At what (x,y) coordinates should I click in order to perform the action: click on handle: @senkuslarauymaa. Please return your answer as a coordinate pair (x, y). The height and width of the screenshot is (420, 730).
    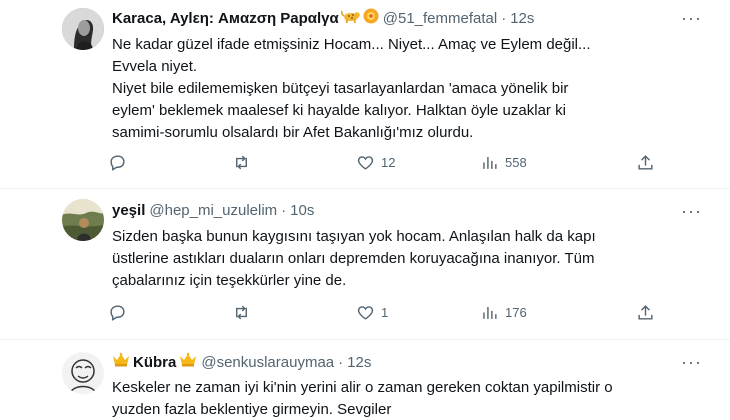
    Looking at the image, I should click on (267, 363).